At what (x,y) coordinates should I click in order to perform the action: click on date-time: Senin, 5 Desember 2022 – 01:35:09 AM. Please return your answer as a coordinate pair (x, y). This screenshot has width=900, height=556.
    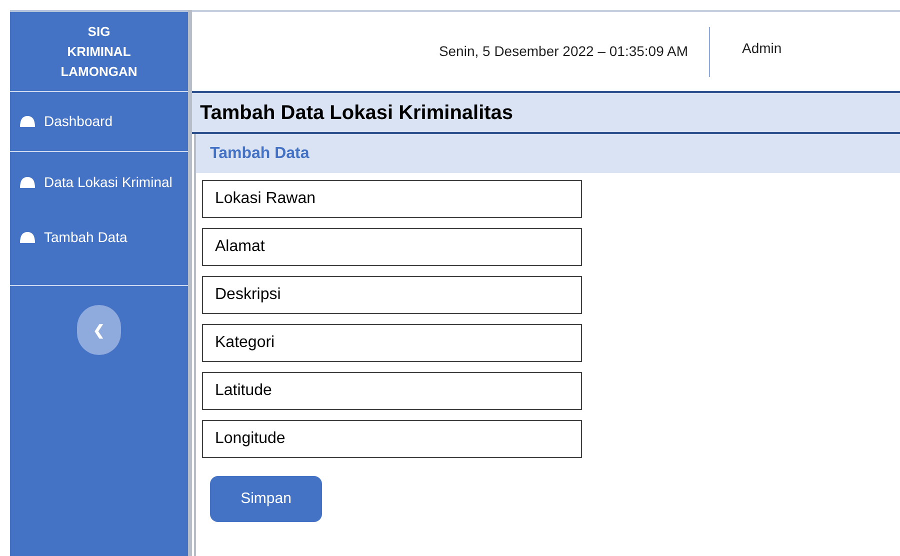
    Looking at the image, I should click on (563, 51).